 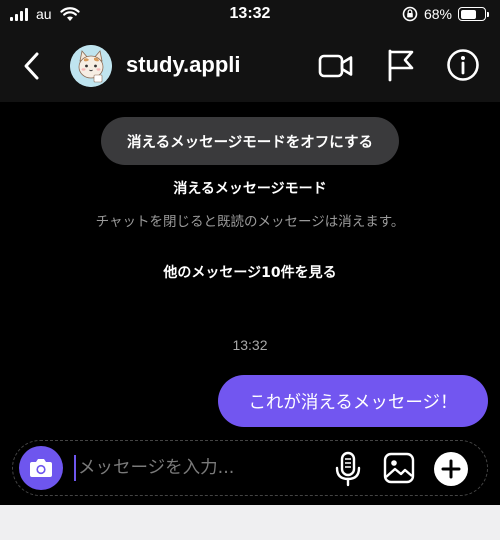 I want to click on rotation-lock-icon, so click(x=410, y=14).